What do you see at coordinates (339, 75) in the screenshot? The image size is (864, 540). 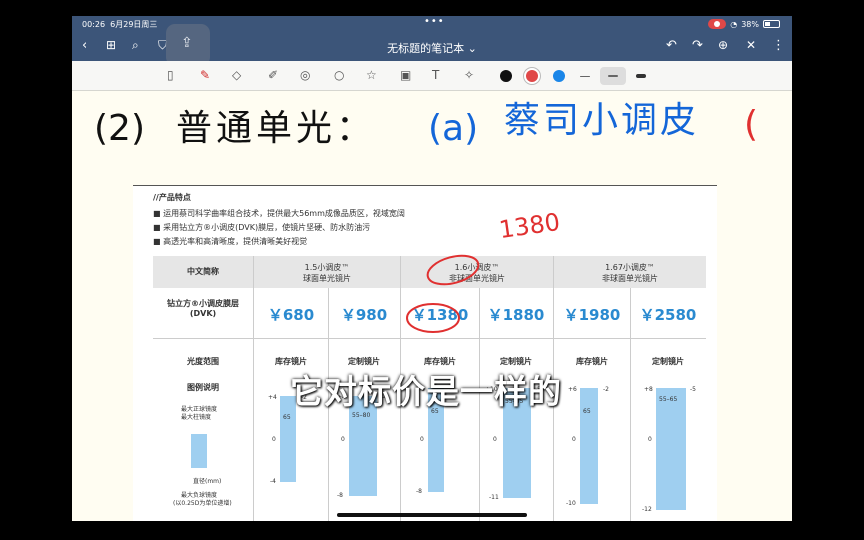 I see `lasso-icon: ○` at bounding box center [339, 75].